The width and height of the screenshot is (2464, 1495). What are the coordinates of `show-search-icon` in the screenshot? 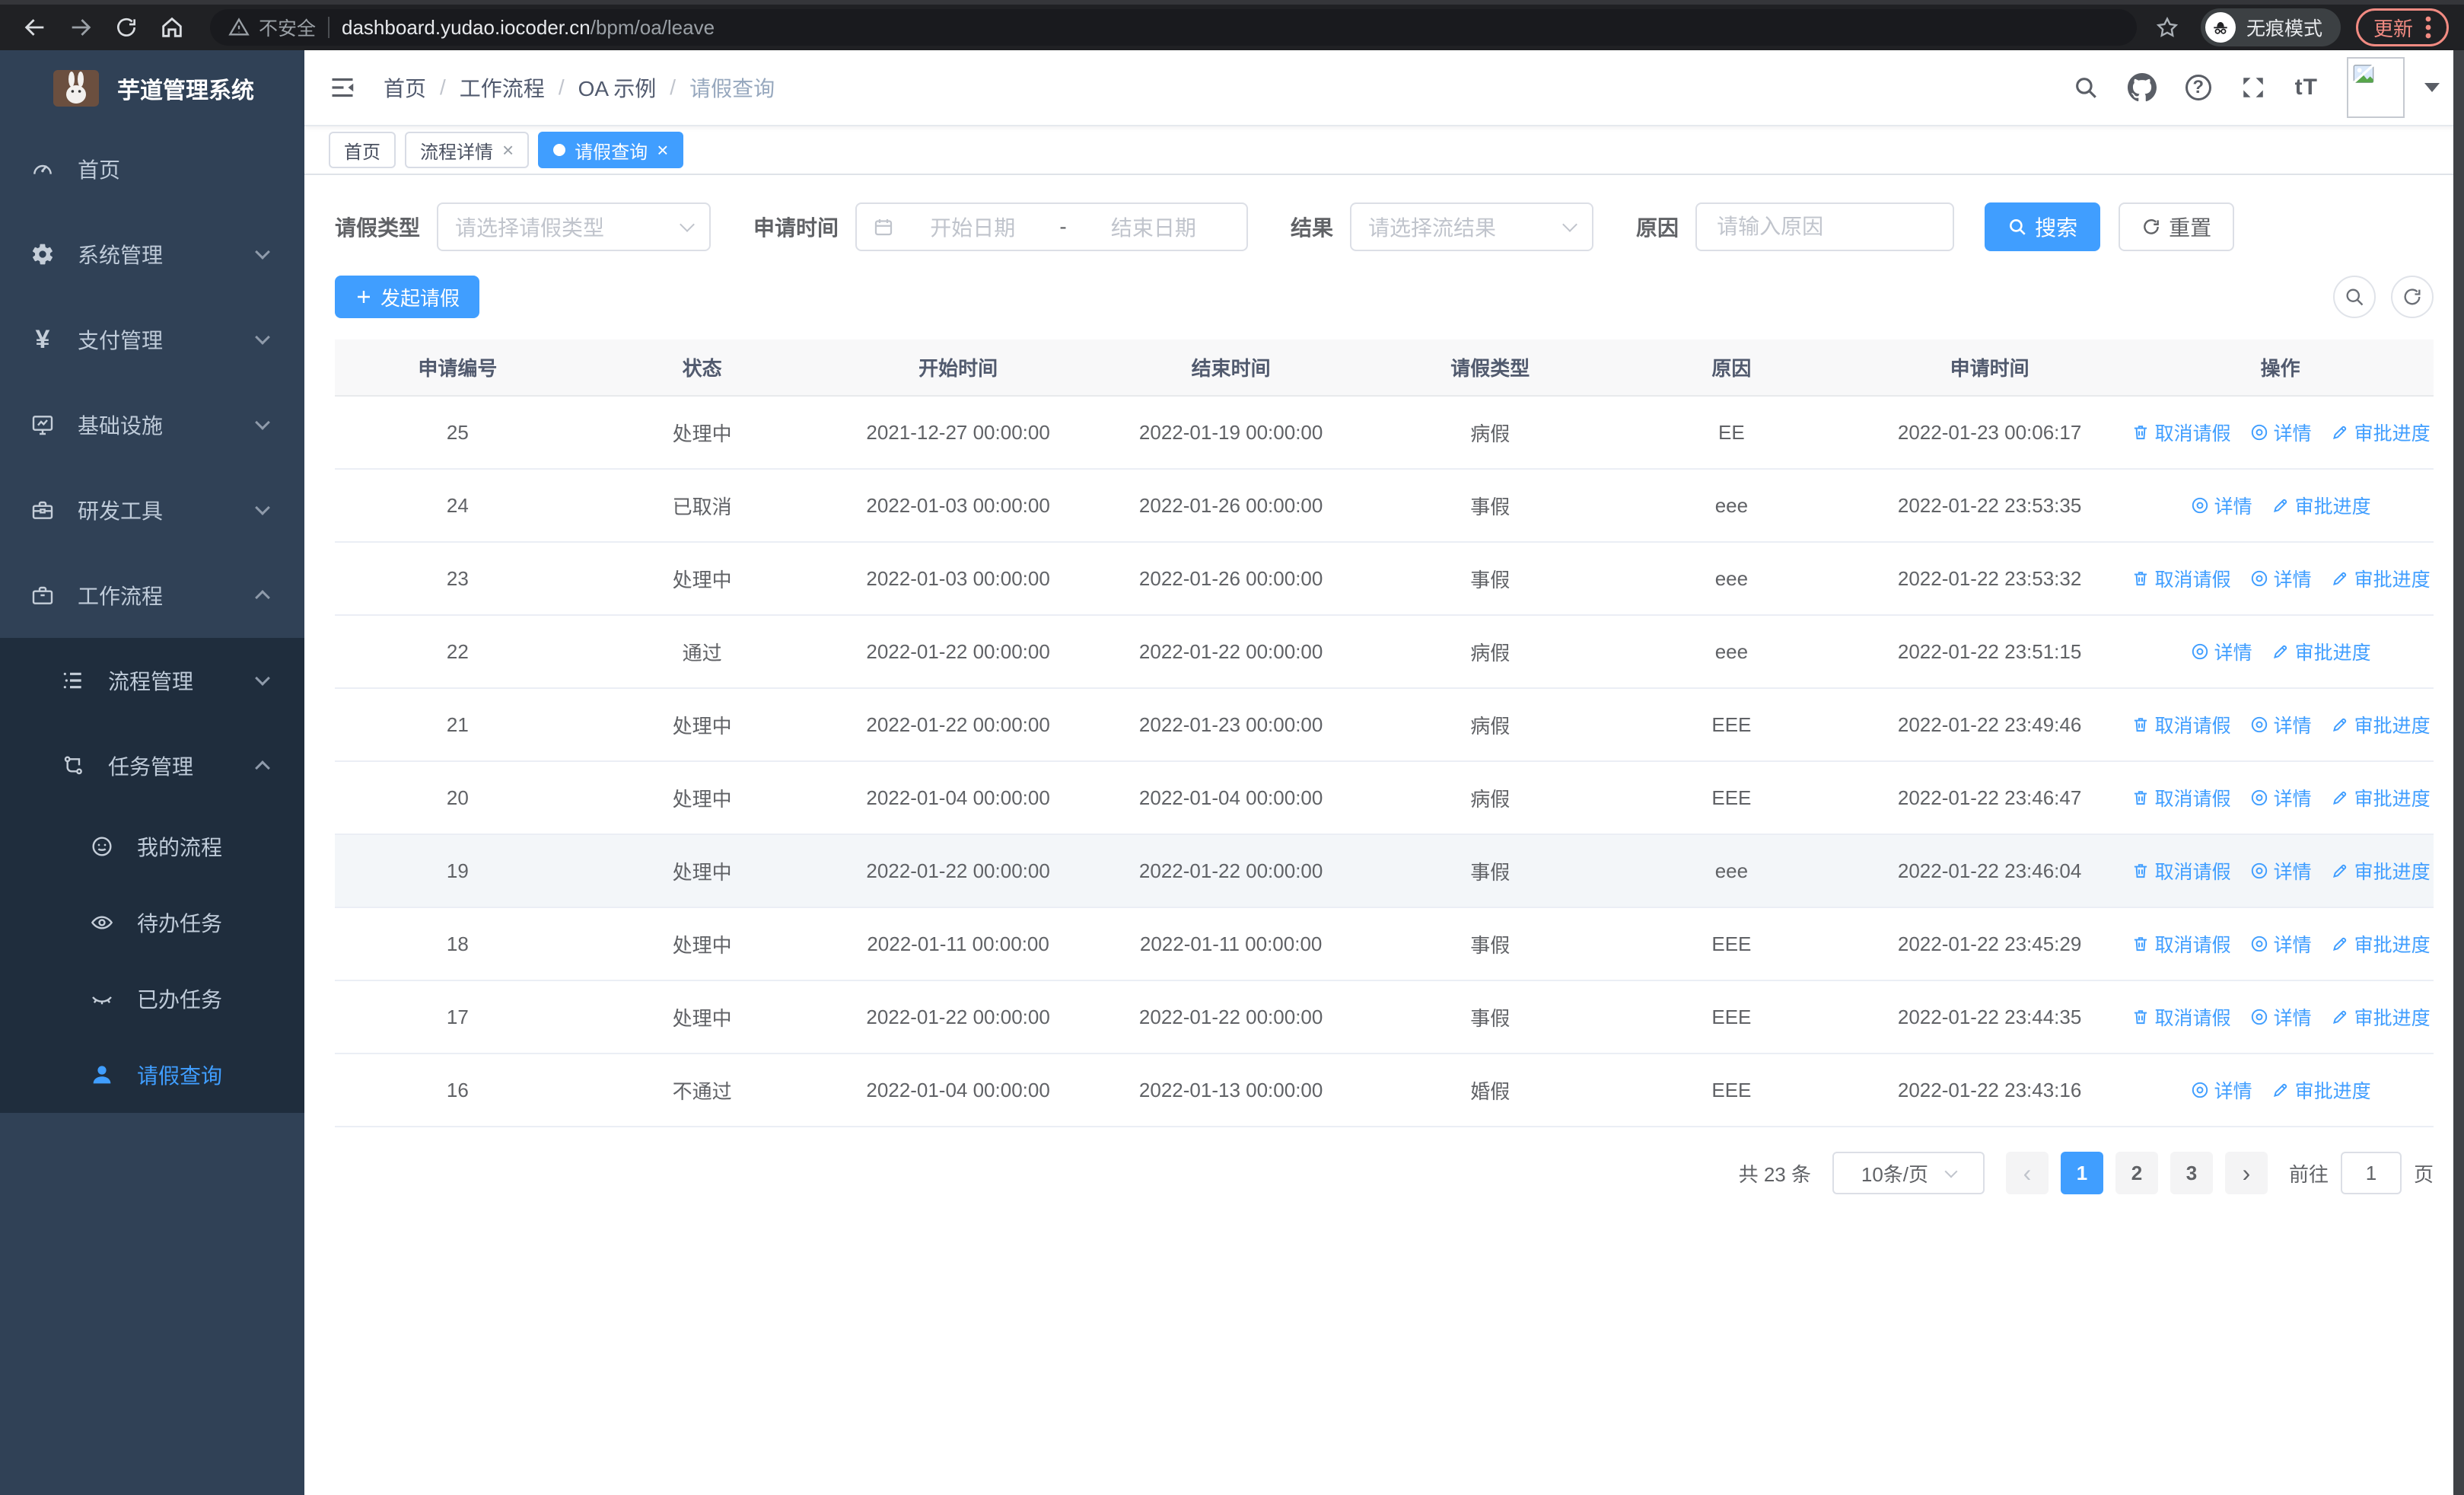 It's located at (2354, 297).